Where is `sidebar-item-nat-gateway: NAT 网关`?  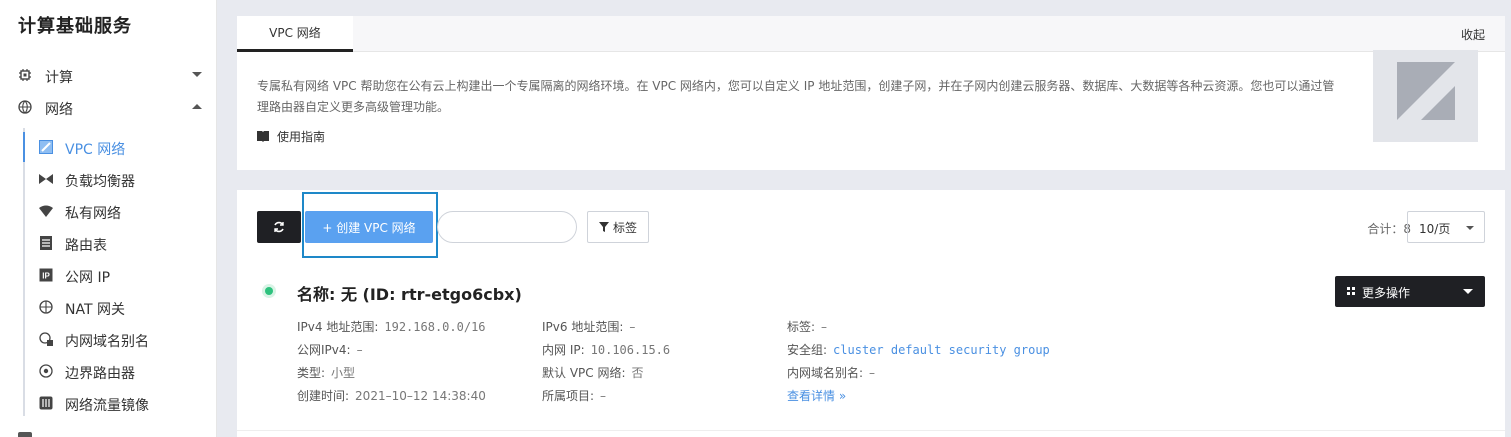 sidebar-item-nat-gateway: NAT 网关 is located at coordinates (120, 307).